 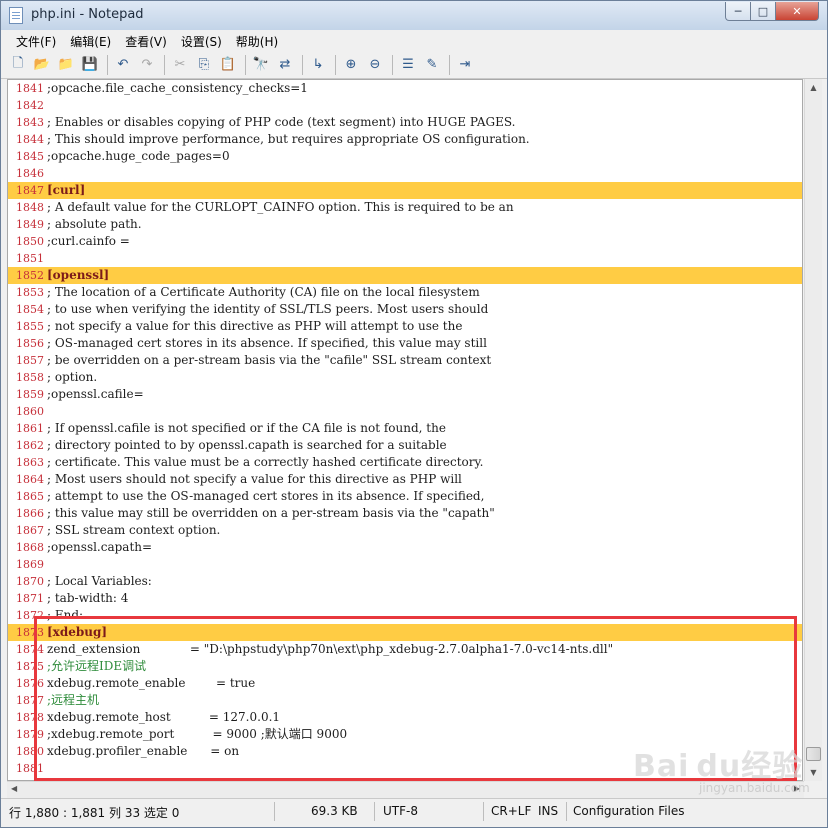 What do you see at coordinates (405, 173) in the screenshot?
I see `editor-line: 1846` at bounding box center [405, 173].